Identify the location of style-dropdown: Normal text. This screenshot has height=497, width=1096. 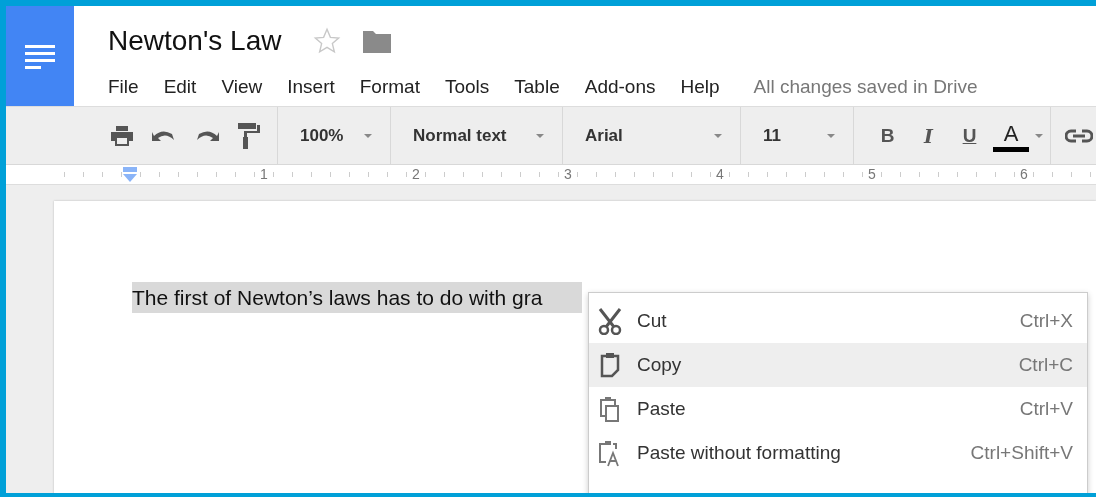
(477, 135).